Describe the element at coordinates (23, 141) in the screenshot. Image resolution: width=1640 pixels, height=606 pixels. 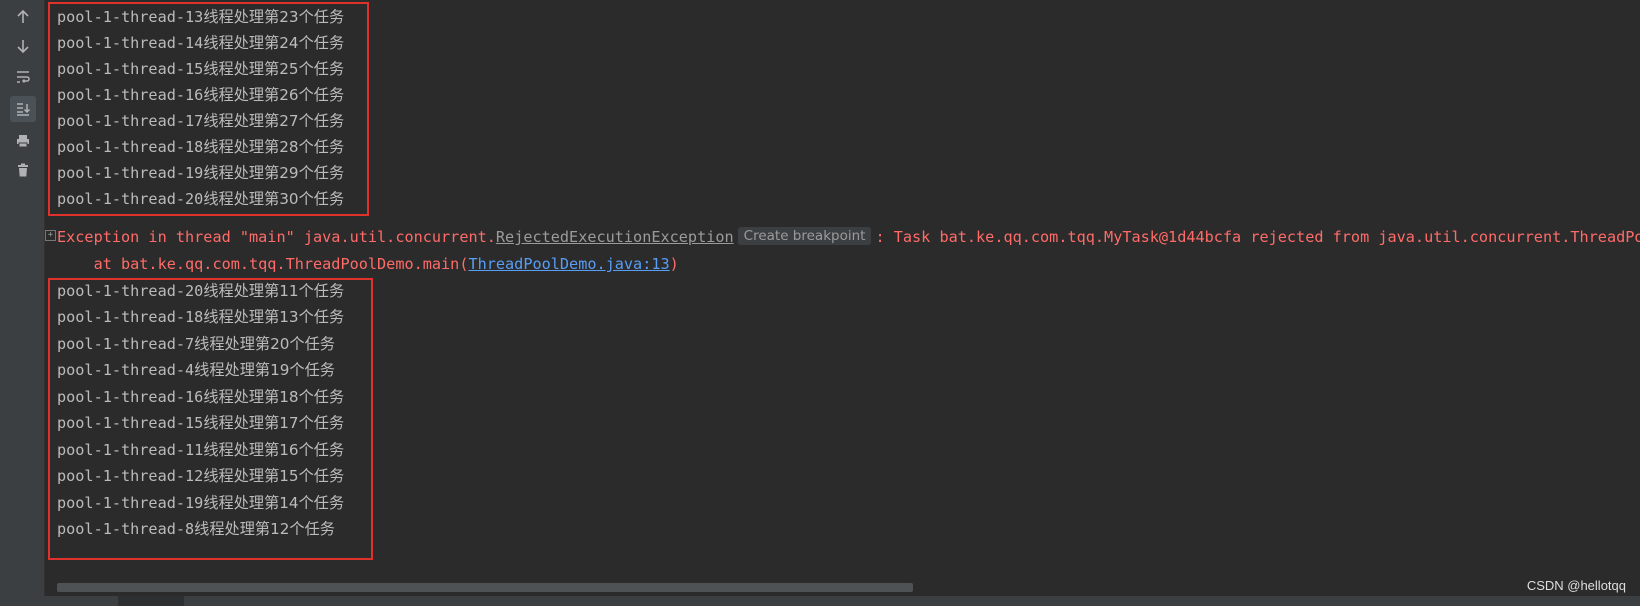
I see `print-icon` at that location.